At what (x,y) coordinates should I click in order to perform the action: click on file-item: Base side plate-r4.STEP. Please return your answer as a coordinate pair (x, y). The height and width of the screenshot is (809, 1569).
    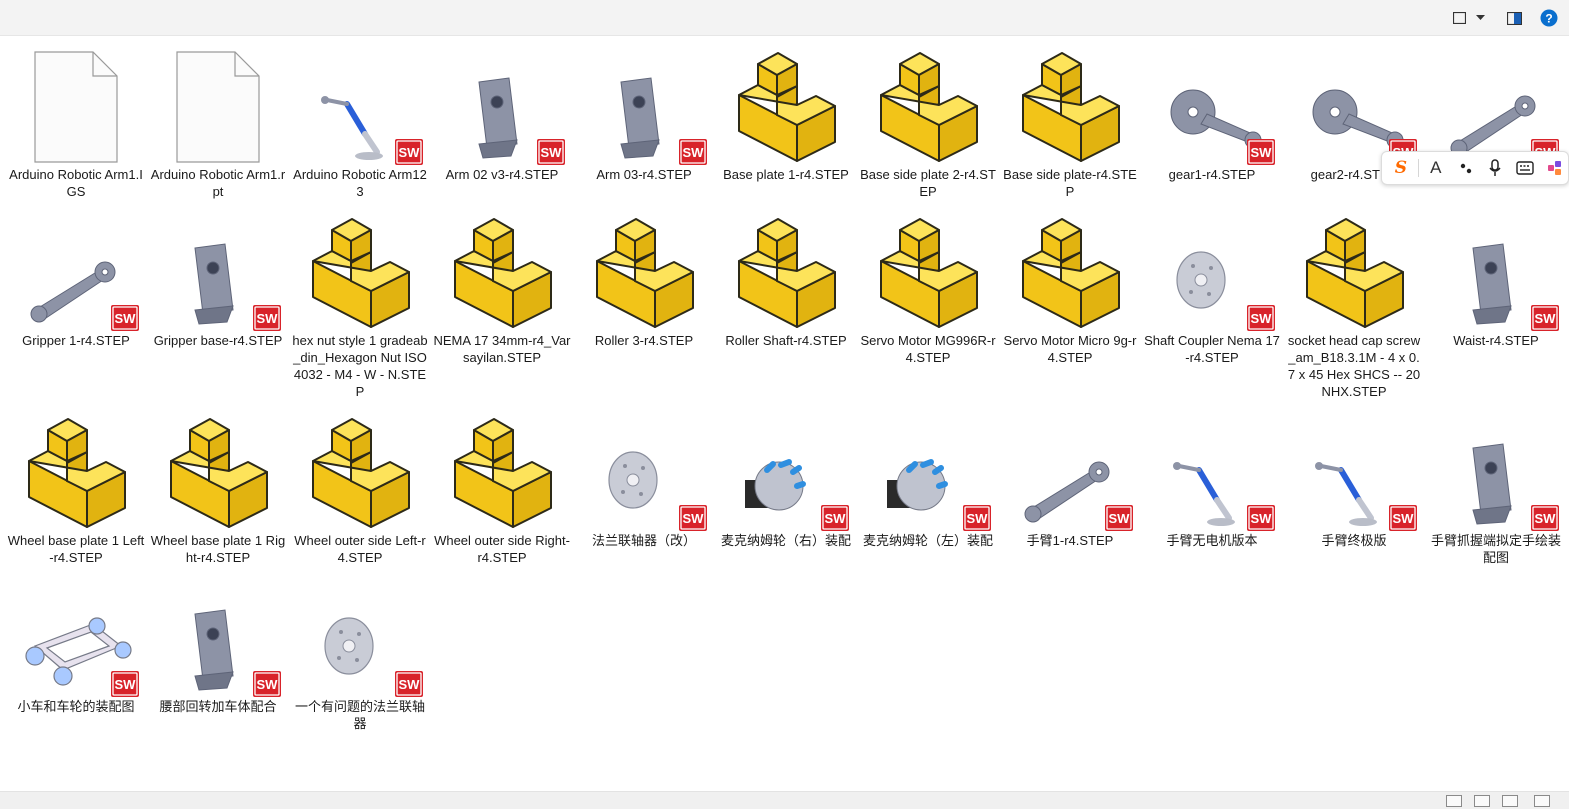
    Looking at the image, I should click on (1070, 122).